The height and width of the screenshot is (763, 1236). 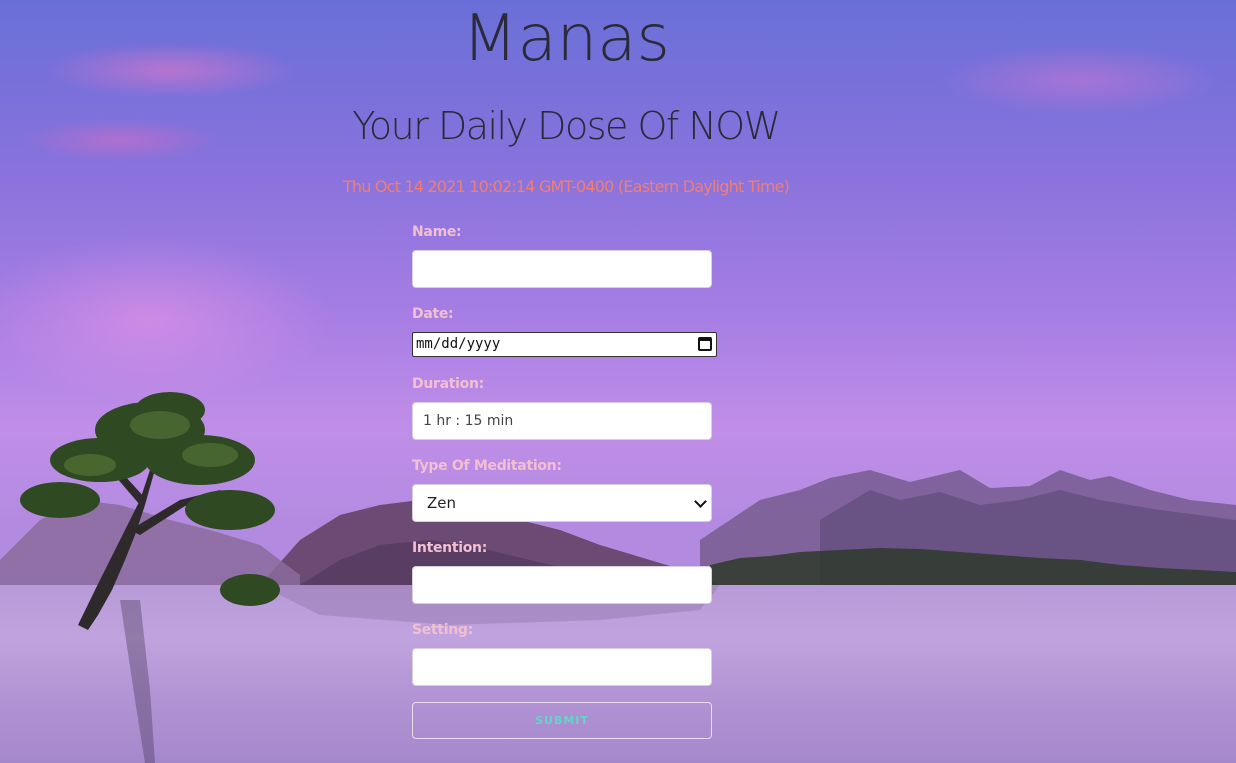 What do you see at coordinates (433, 314) in the screenshot?
I see `date-label: Date:` at bounding box center [433, 314].